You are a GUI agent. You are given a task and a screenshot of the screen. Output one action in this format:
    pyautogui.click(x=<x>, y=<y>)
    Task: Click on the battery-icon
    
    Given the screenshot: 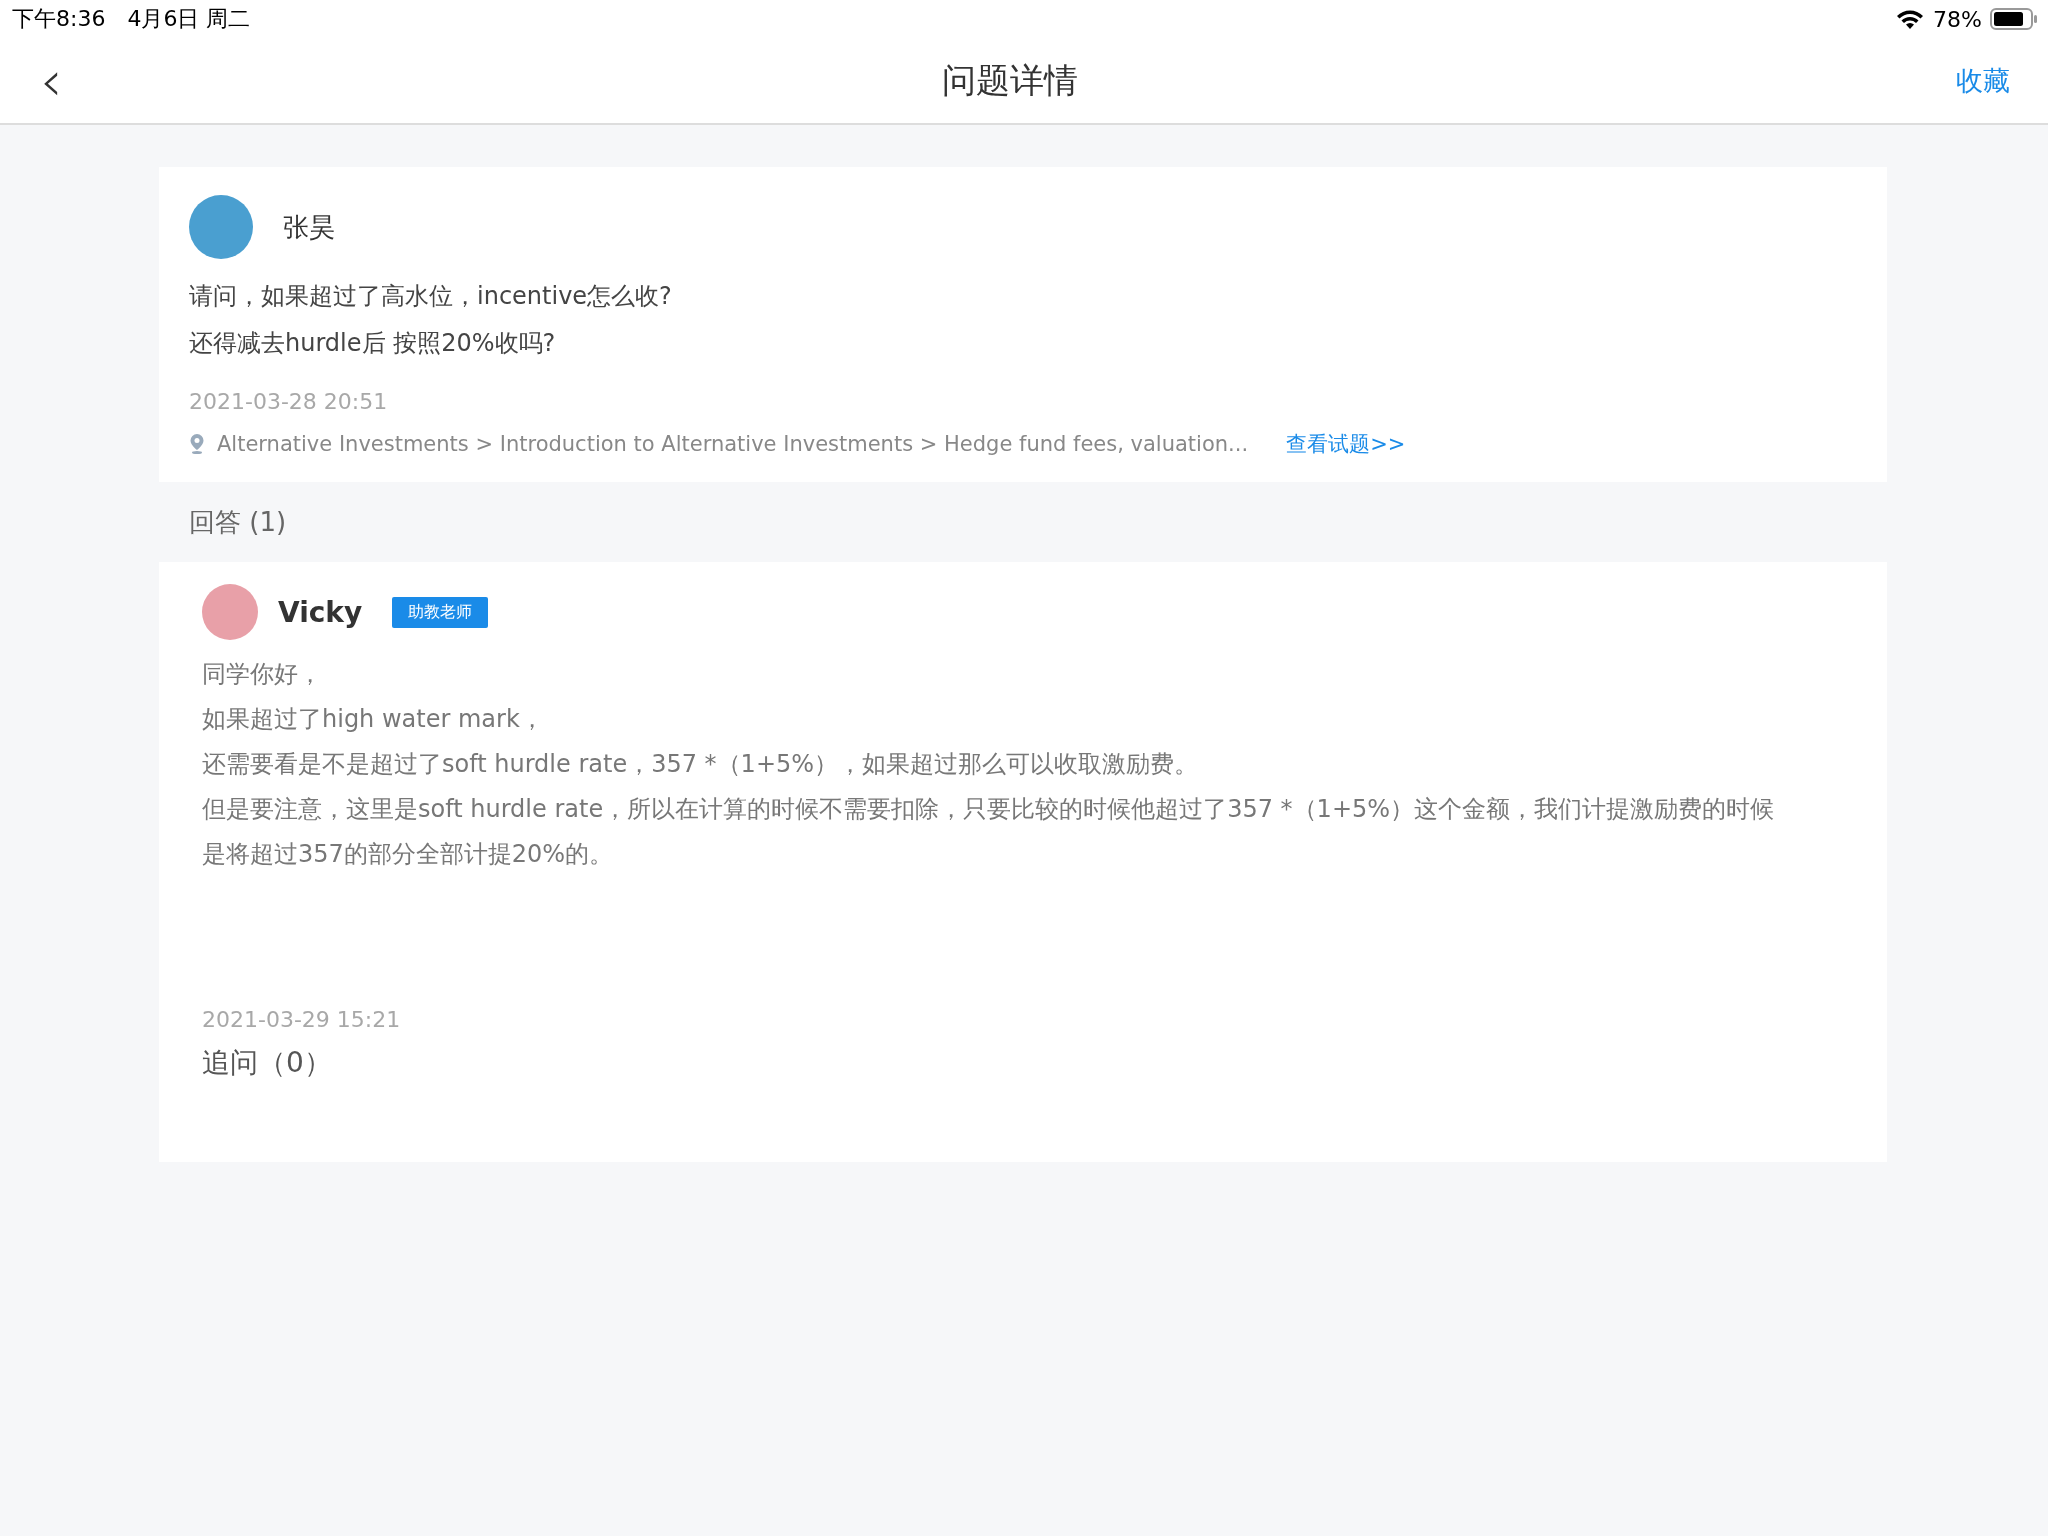 What is the action you would take?
    pyautogui.click(x=2014, y=19)
    